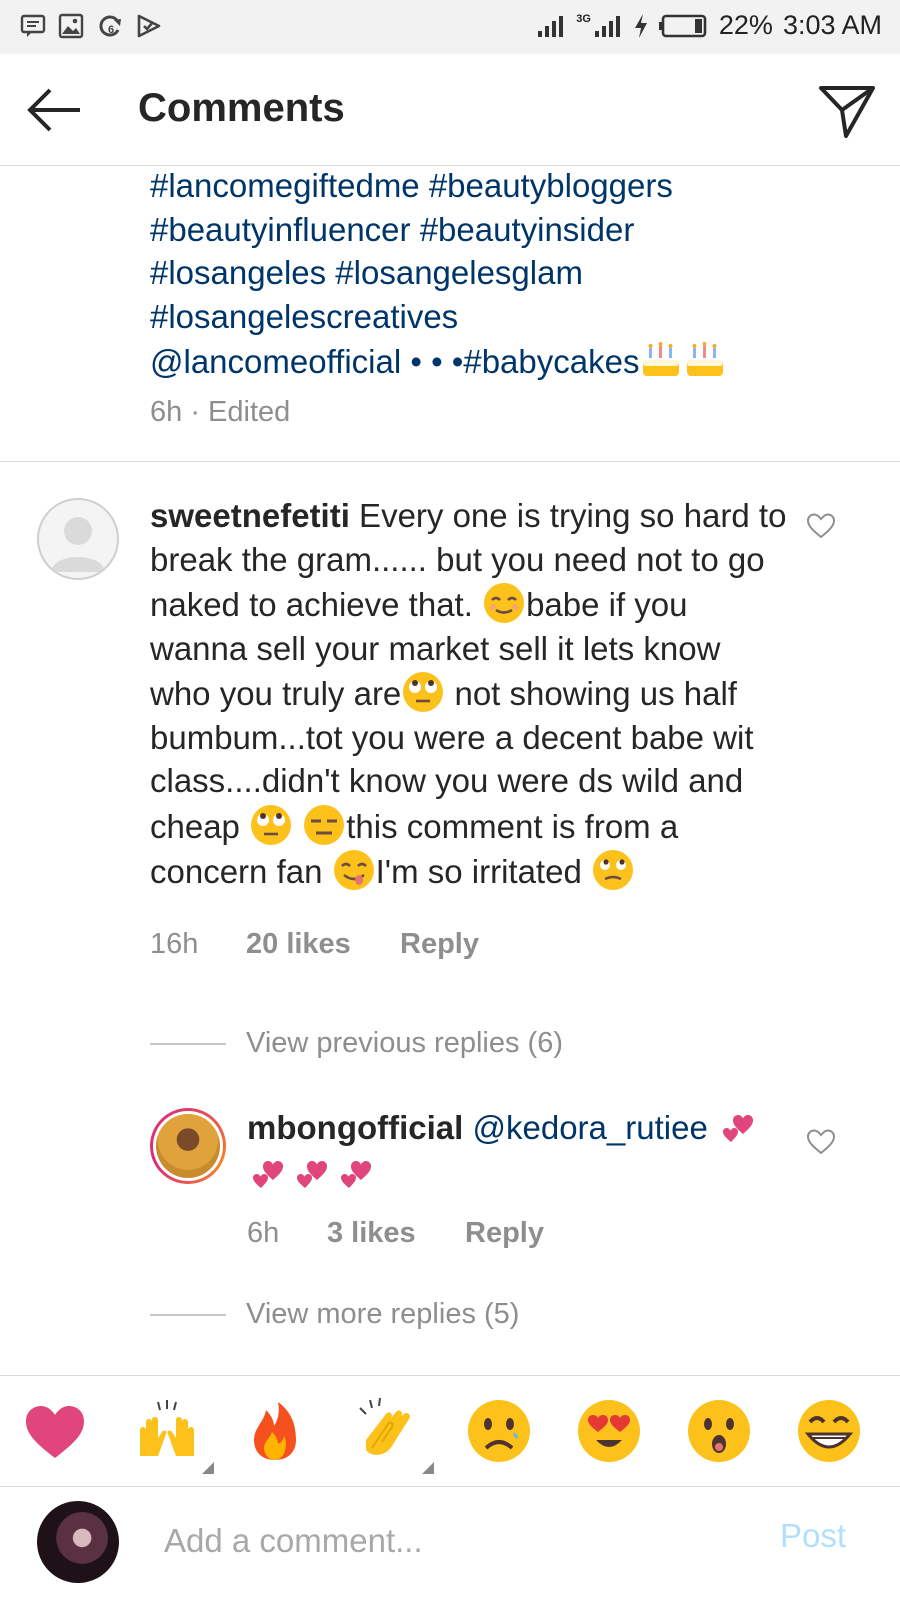 The image size is (900, 1600). I want to click on system-status: 3G 22% 3:03 AM, so click(709, 25).